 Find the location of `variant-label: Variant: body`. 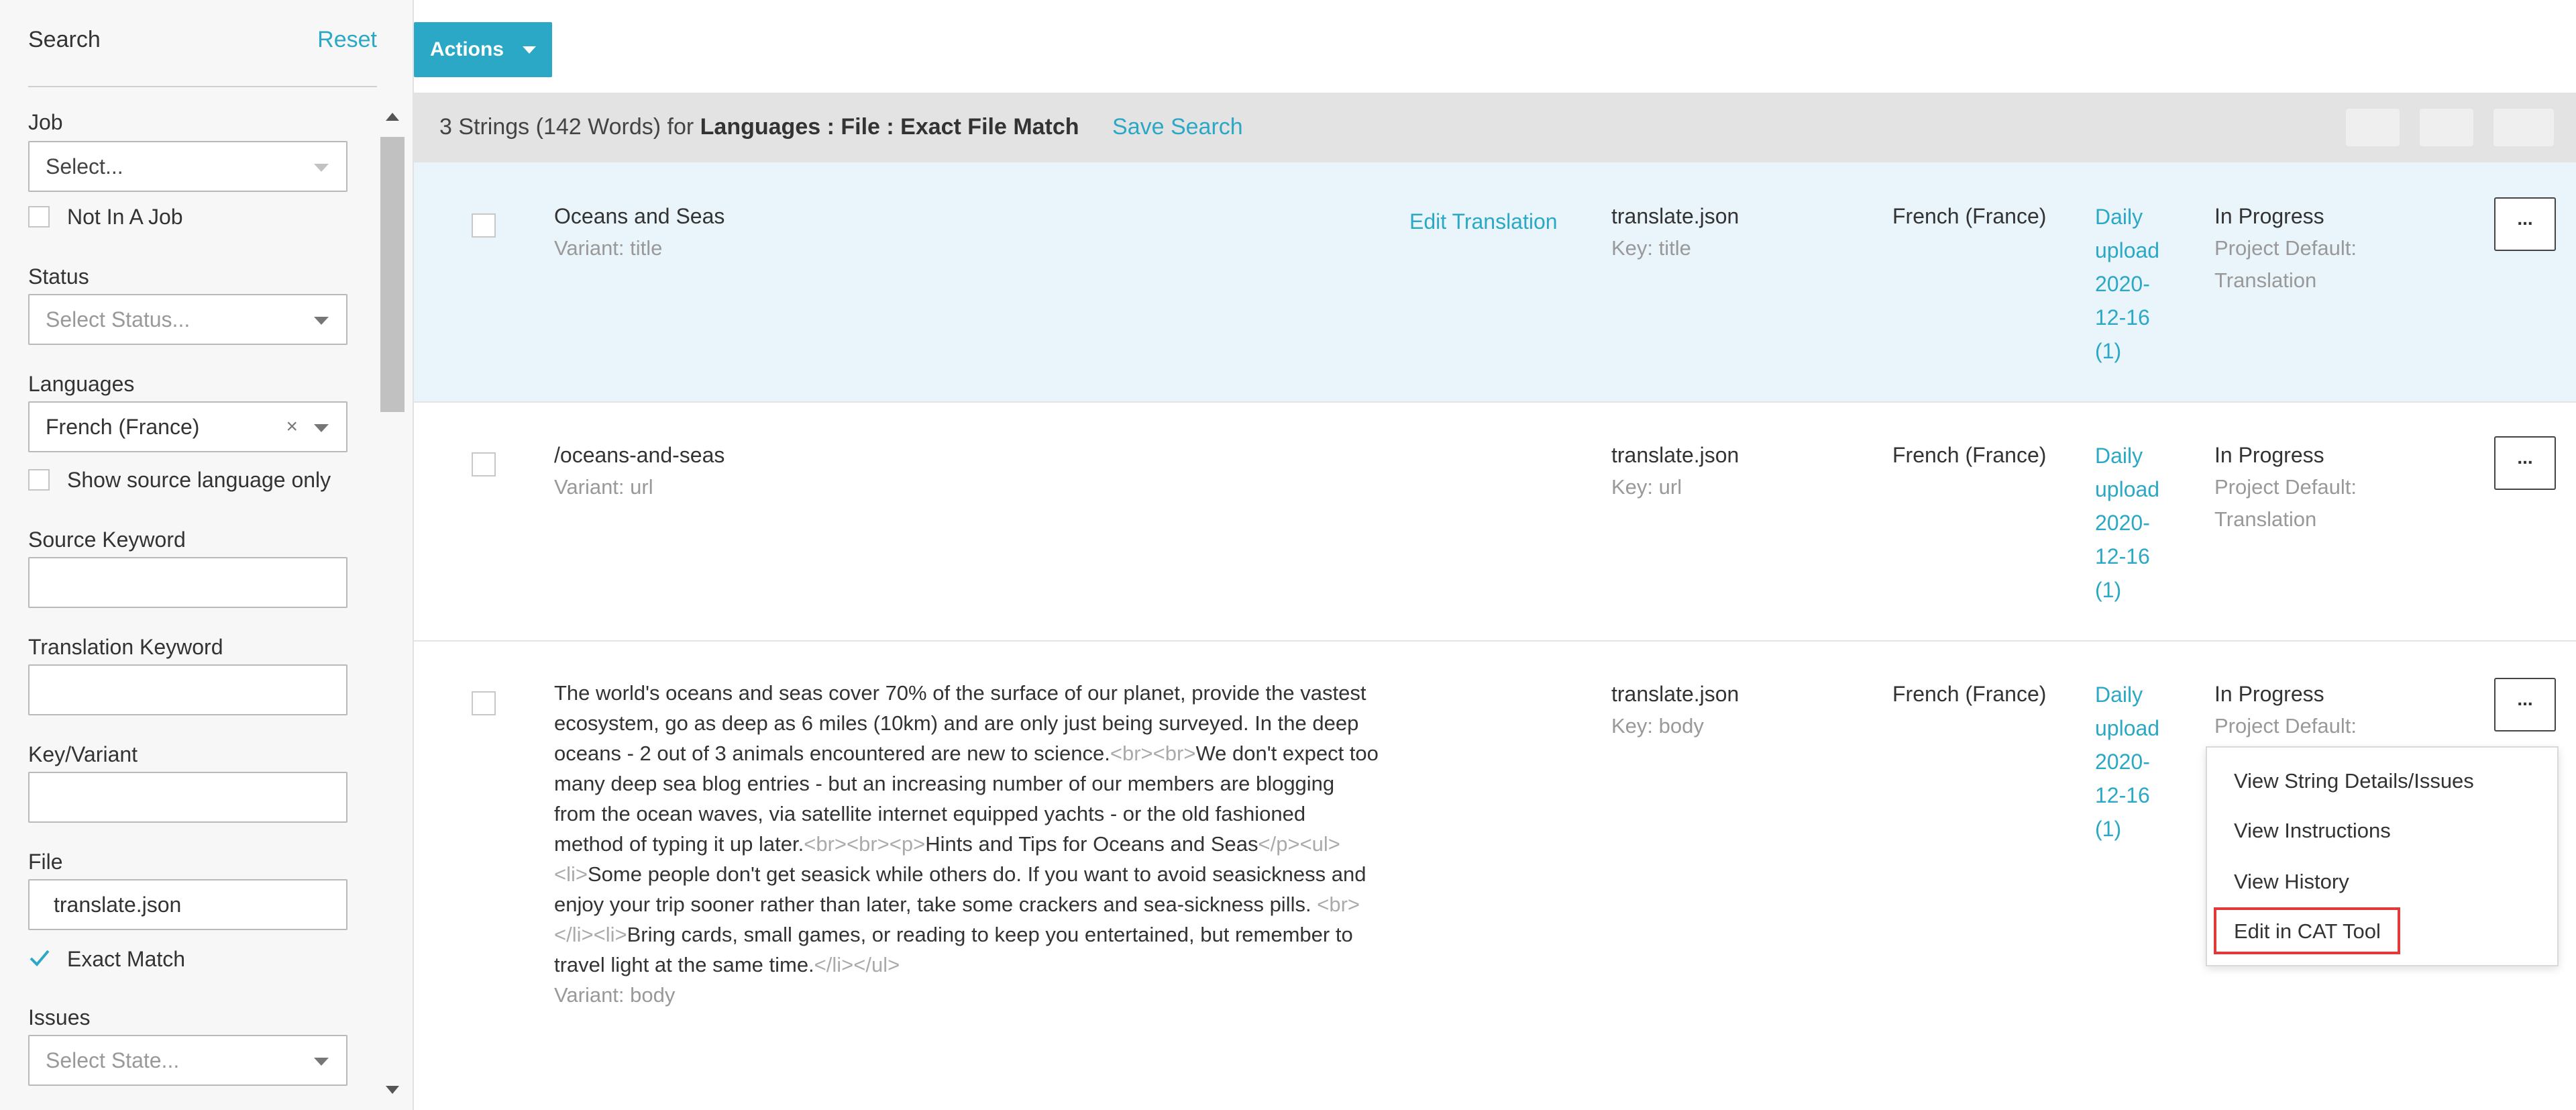

variant-label: Variant: body is located at coordinates (615, 995).